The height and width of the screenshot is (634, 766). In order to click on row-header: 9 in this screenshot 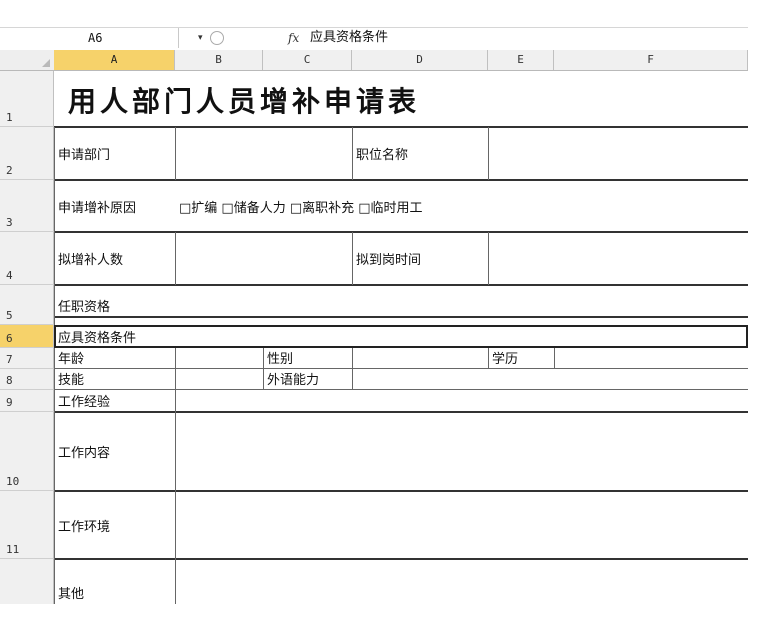, I will do `click(27, 401)`.